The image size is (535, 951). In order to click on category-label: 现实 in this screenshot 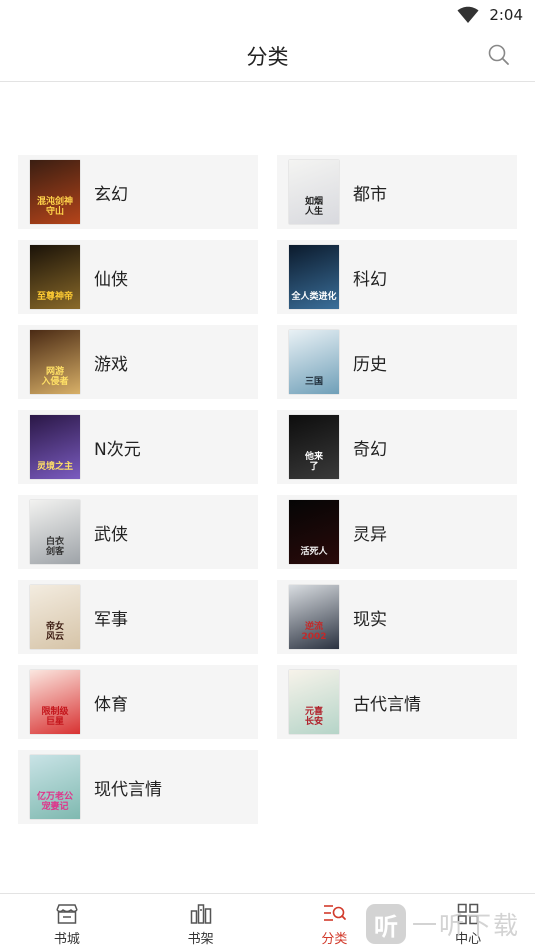, I will do `click(370, 619)`.